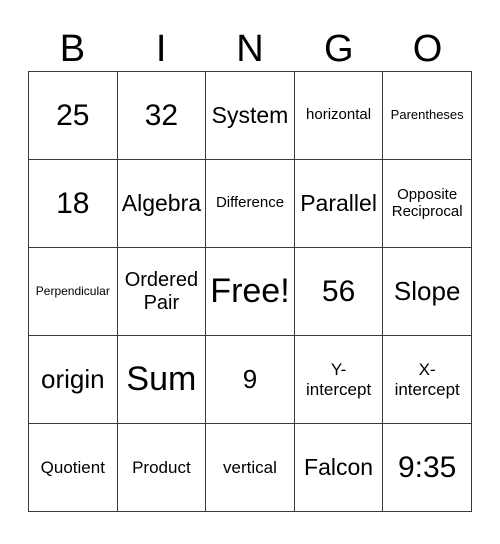 The image size is (500, 544). I want to click on bingo-row: origin Sum 9 Y- intercept X- intercept, so click(250, 380).